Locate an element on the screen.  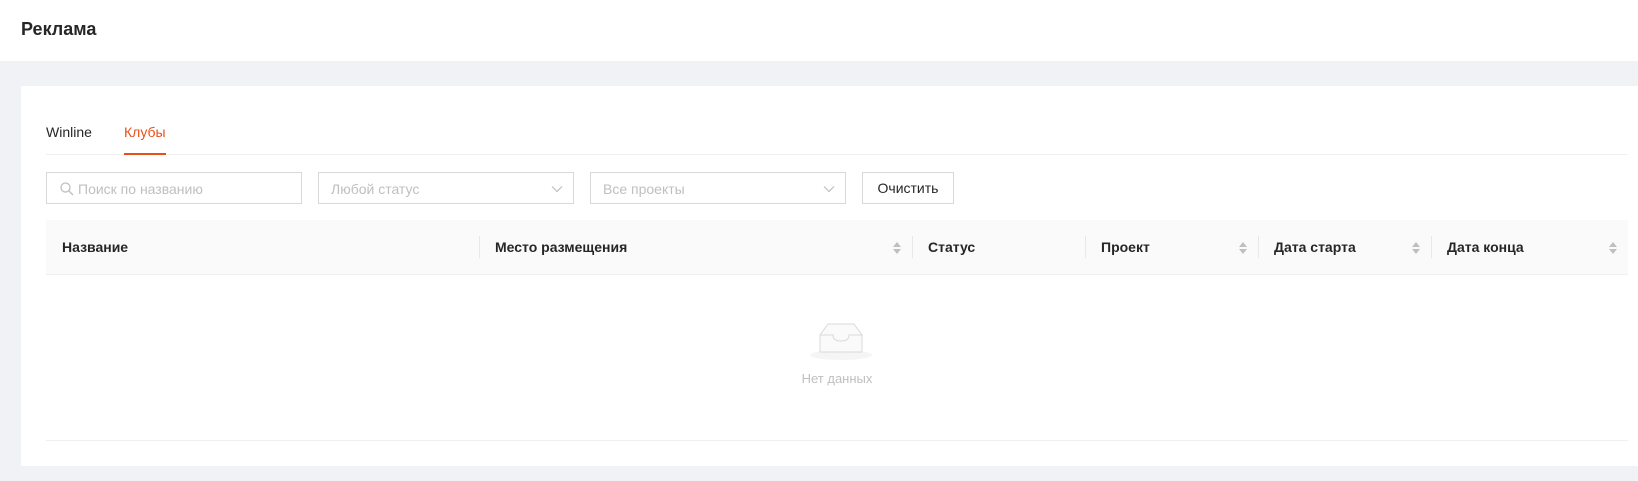
tab-bar: Winline Клубы is located at coordinates (837, 120).